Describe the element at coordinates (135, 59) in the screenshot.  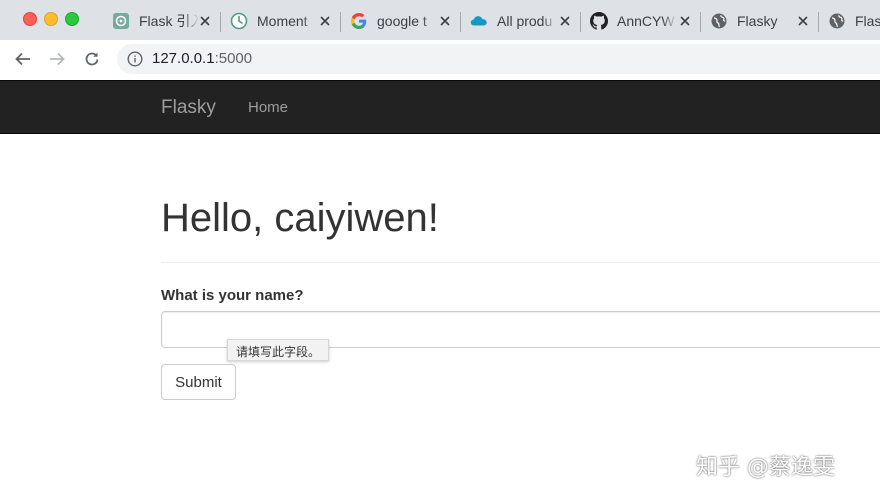
I see `info-icon` at that location.